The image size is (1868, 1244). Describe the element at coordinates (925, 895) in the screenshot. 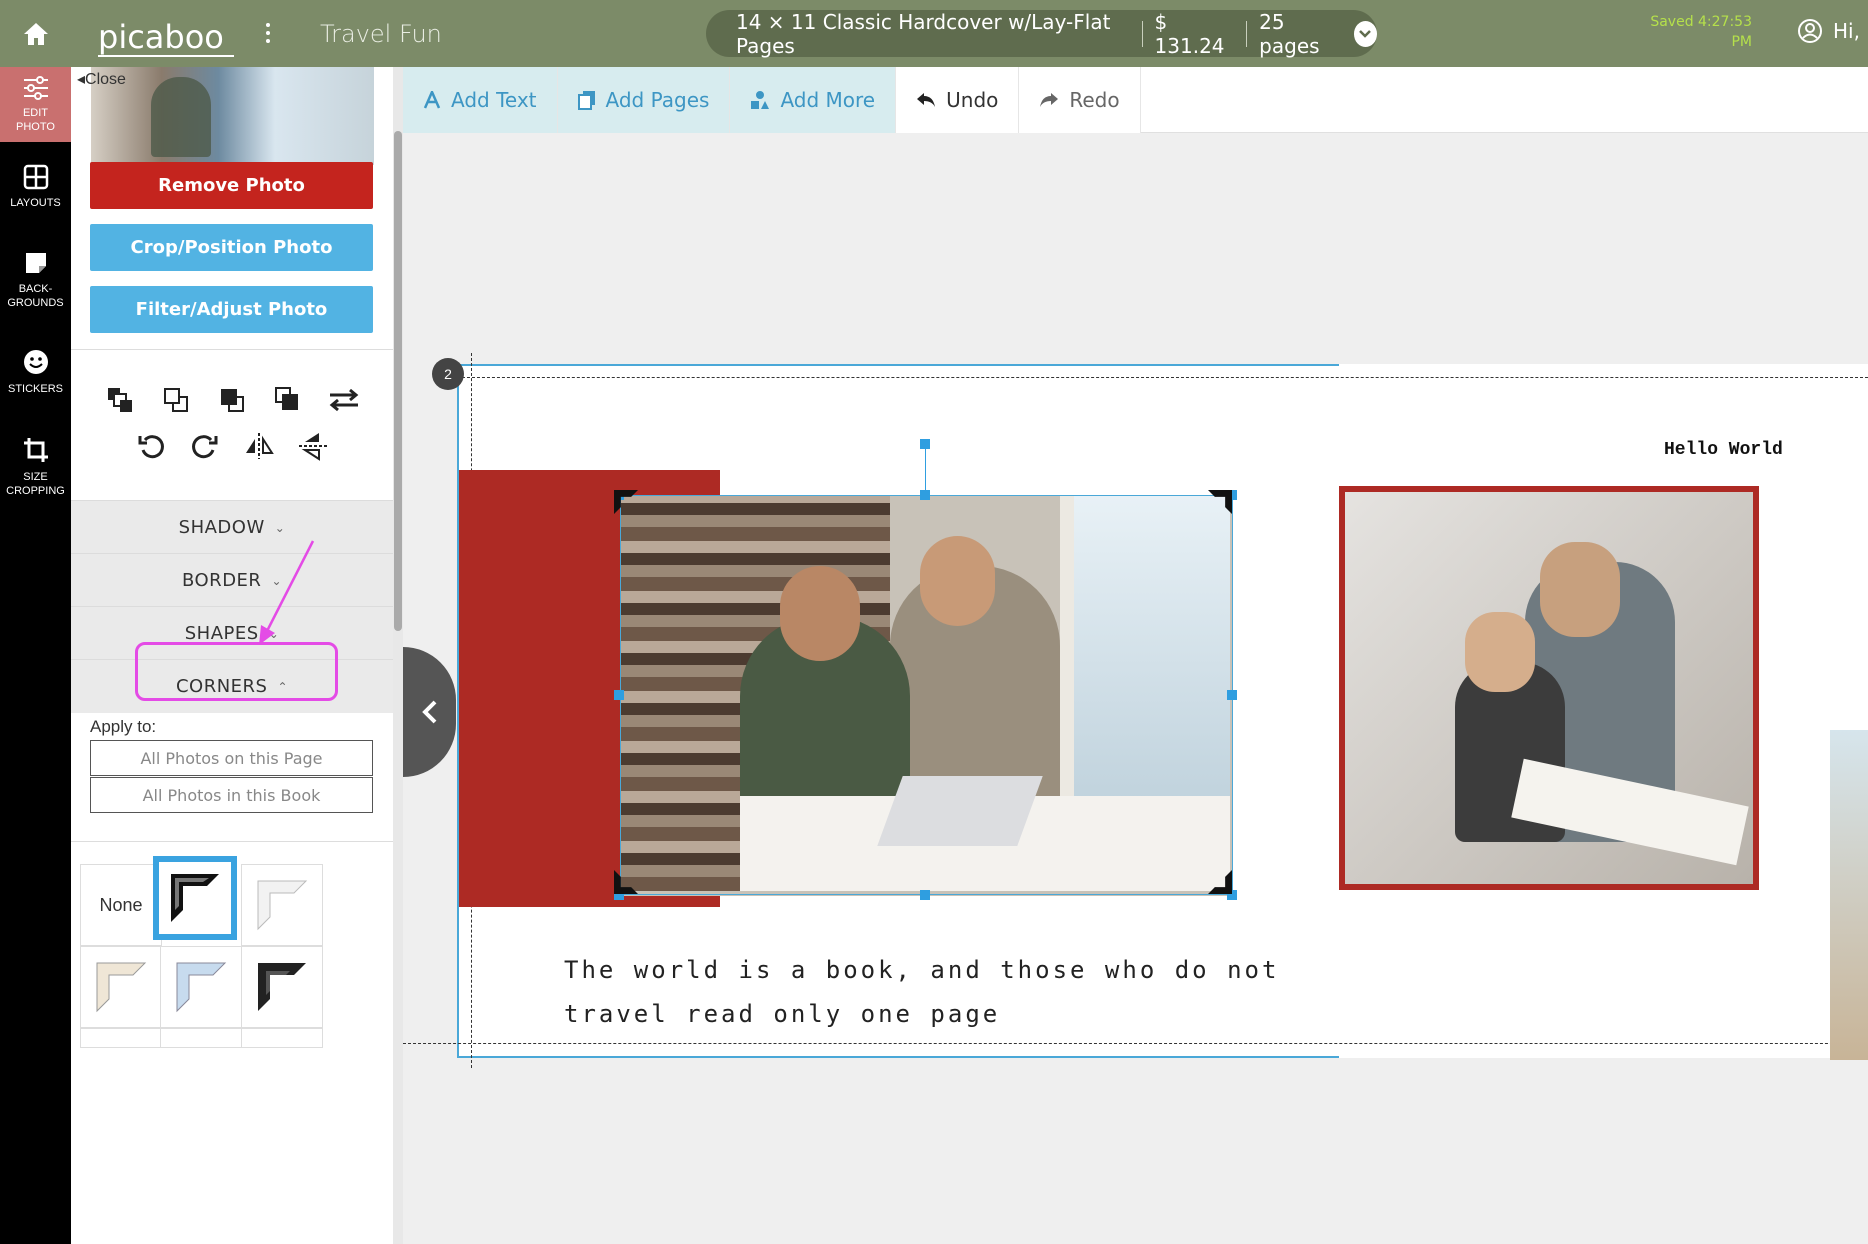

I see `resize-handle-b` at that location.